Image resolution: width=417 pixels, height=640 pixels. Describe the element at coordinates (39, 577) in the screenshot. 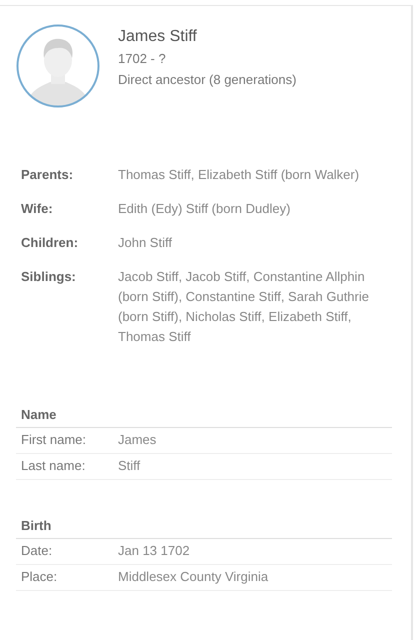

I see `field-label: Place:` at that location.